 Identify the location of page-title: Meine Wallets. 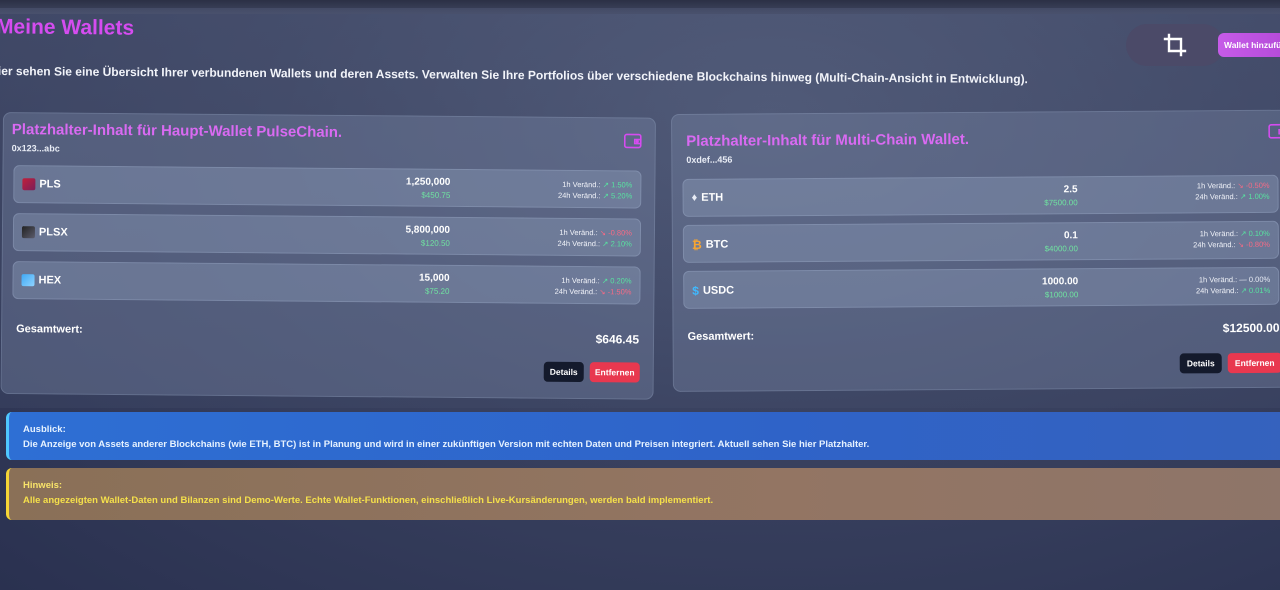
(67, 27).